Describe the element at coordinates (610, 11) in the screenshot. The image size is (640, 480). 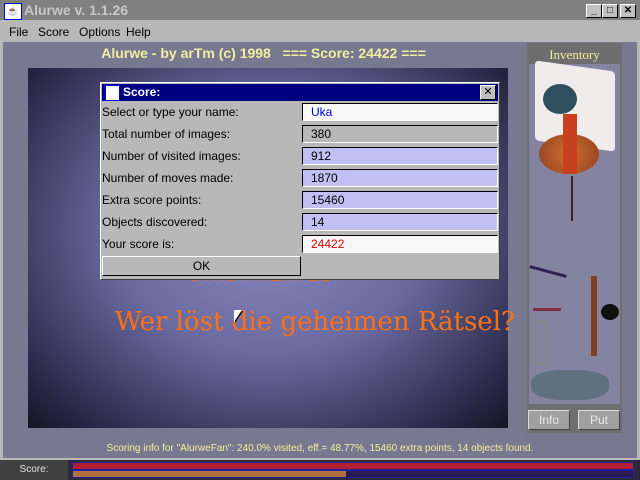
I see `maximize-button: □` at that location.